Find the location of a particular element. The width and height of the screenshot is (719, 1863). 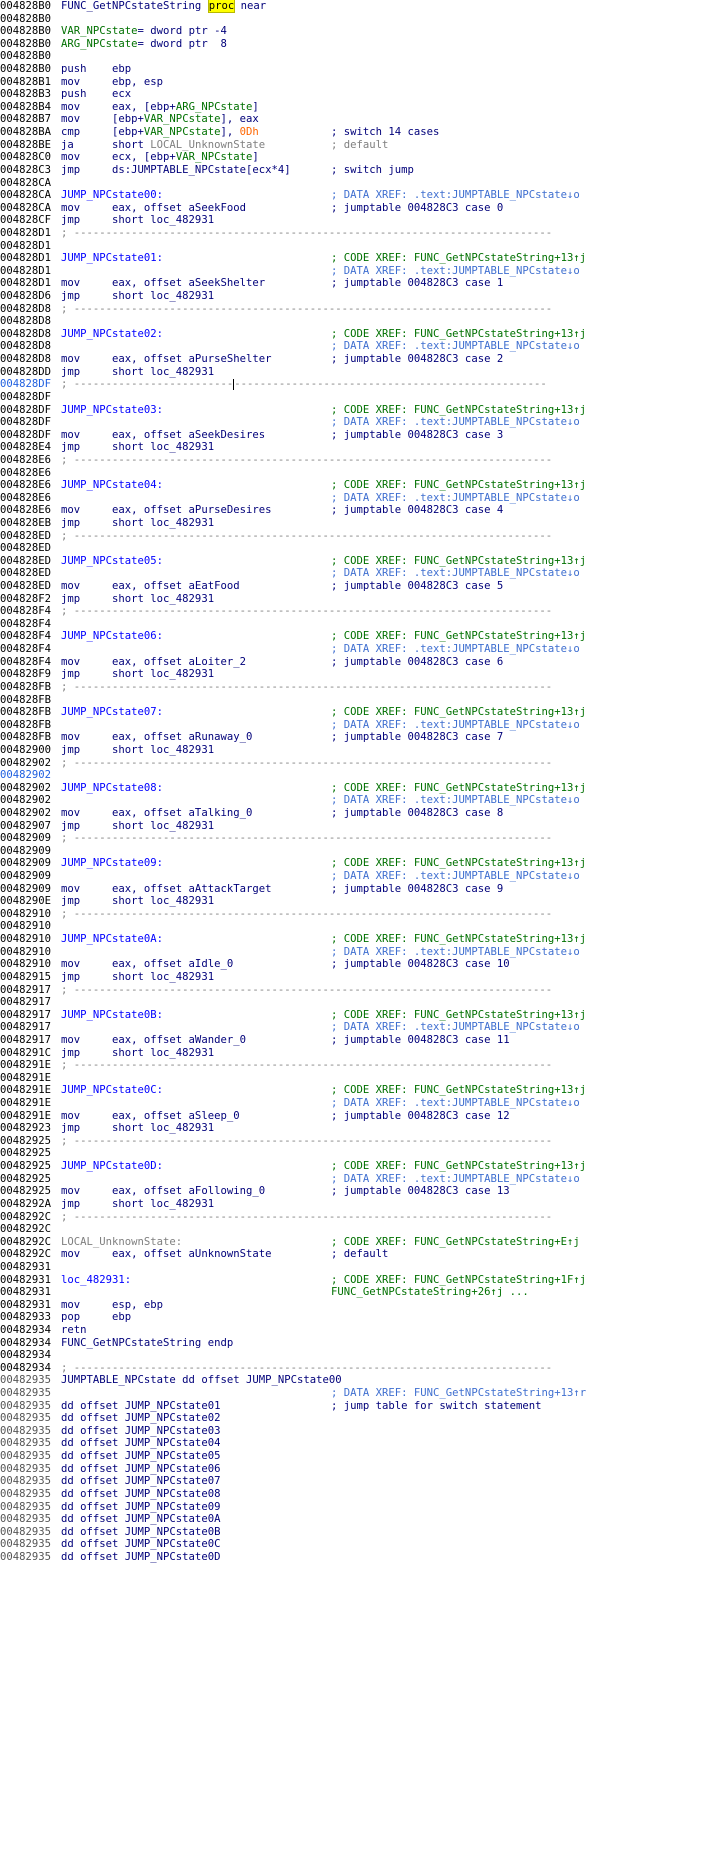

listing-line: 00482900 jmp short loc_482931 is located at coordinates (359, 750).